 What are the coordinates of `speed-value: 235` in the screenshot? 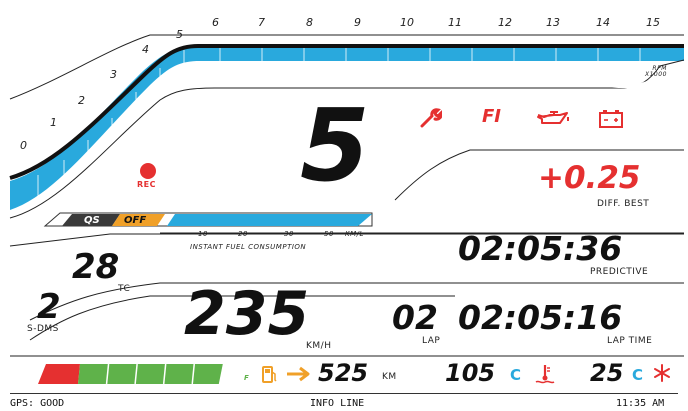 It's located at (247, 314).